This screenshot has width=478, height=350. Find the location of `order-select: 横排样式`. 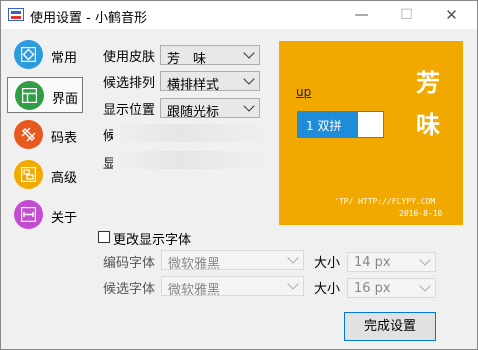

order-select: 横排样式 is located at coordinates (210, 82).